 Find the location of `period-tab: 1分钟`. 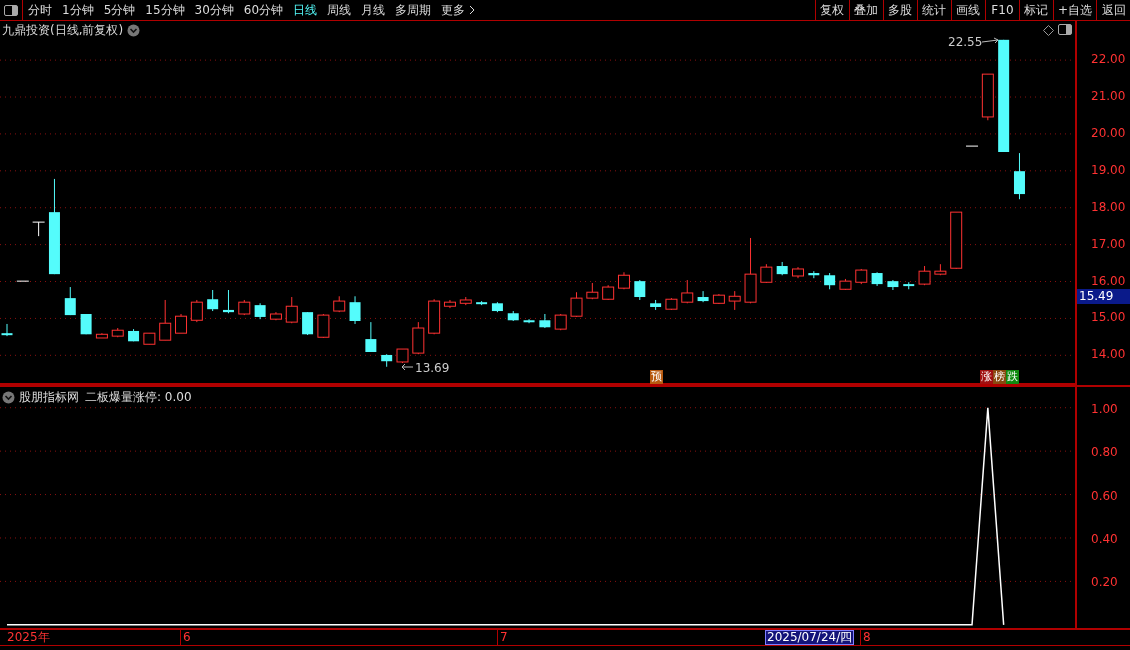

period-tab: 1分钟 is located at coordinates (78, 10).